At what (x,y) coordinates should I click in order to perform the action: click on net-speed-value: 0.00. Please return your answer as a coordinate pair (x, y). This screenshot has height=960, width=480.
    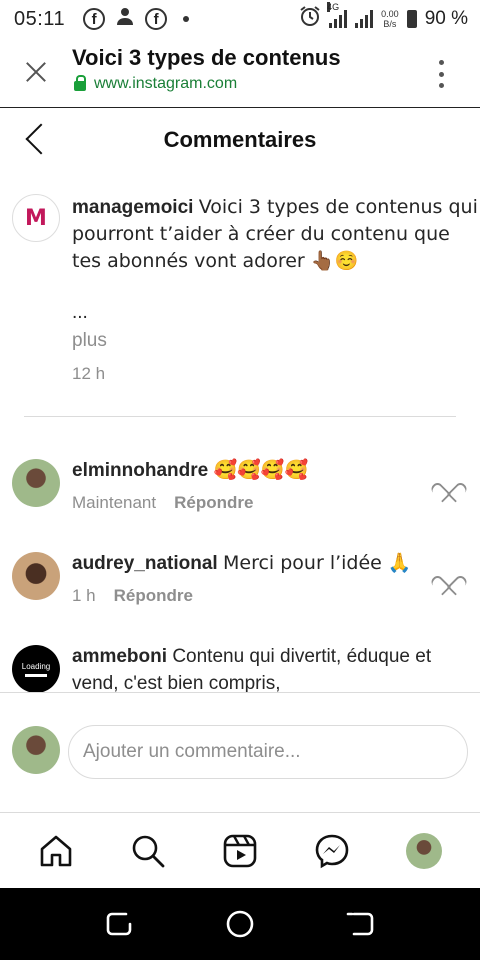
    Looking at the image, I should click on (390, 14).